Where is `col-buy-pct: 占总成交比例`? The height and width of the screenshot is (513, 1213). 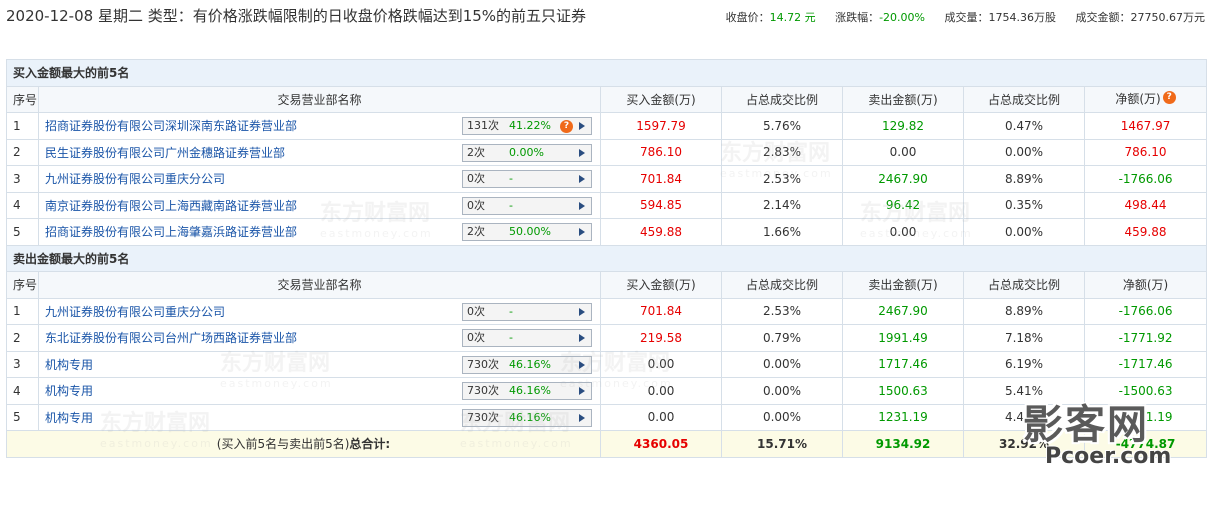 col-buy-pct: 占总成交比例 is located at coordinates (782, 285).